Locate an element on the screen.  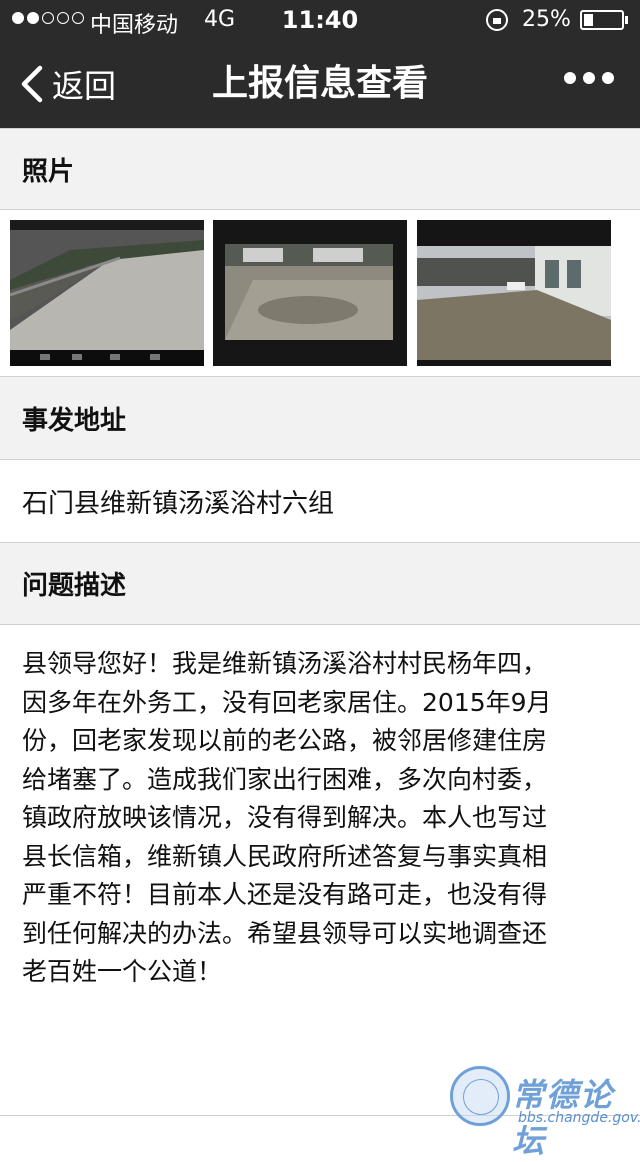
description-line: 因多年在外务工，没有回老家居住。2015年9月 is located at coordinates (287, 702).